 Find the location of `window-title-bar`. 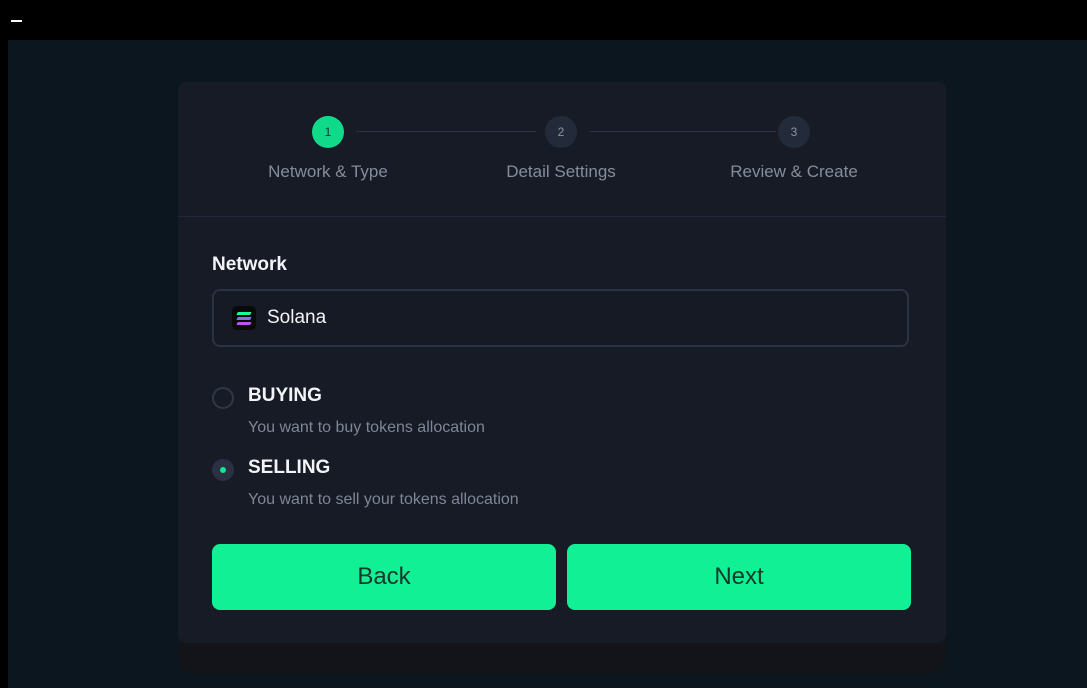

window-title-bar is located at coordinates (543, 20).